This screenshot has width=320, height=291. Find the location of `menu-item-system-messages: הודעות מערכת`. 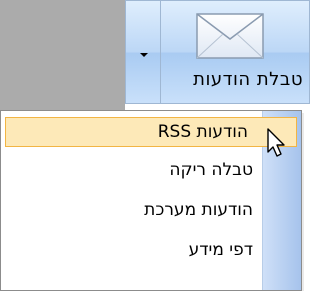

menu-item-system-messages: הודעות מערכת is located at coordinates (132, 210).